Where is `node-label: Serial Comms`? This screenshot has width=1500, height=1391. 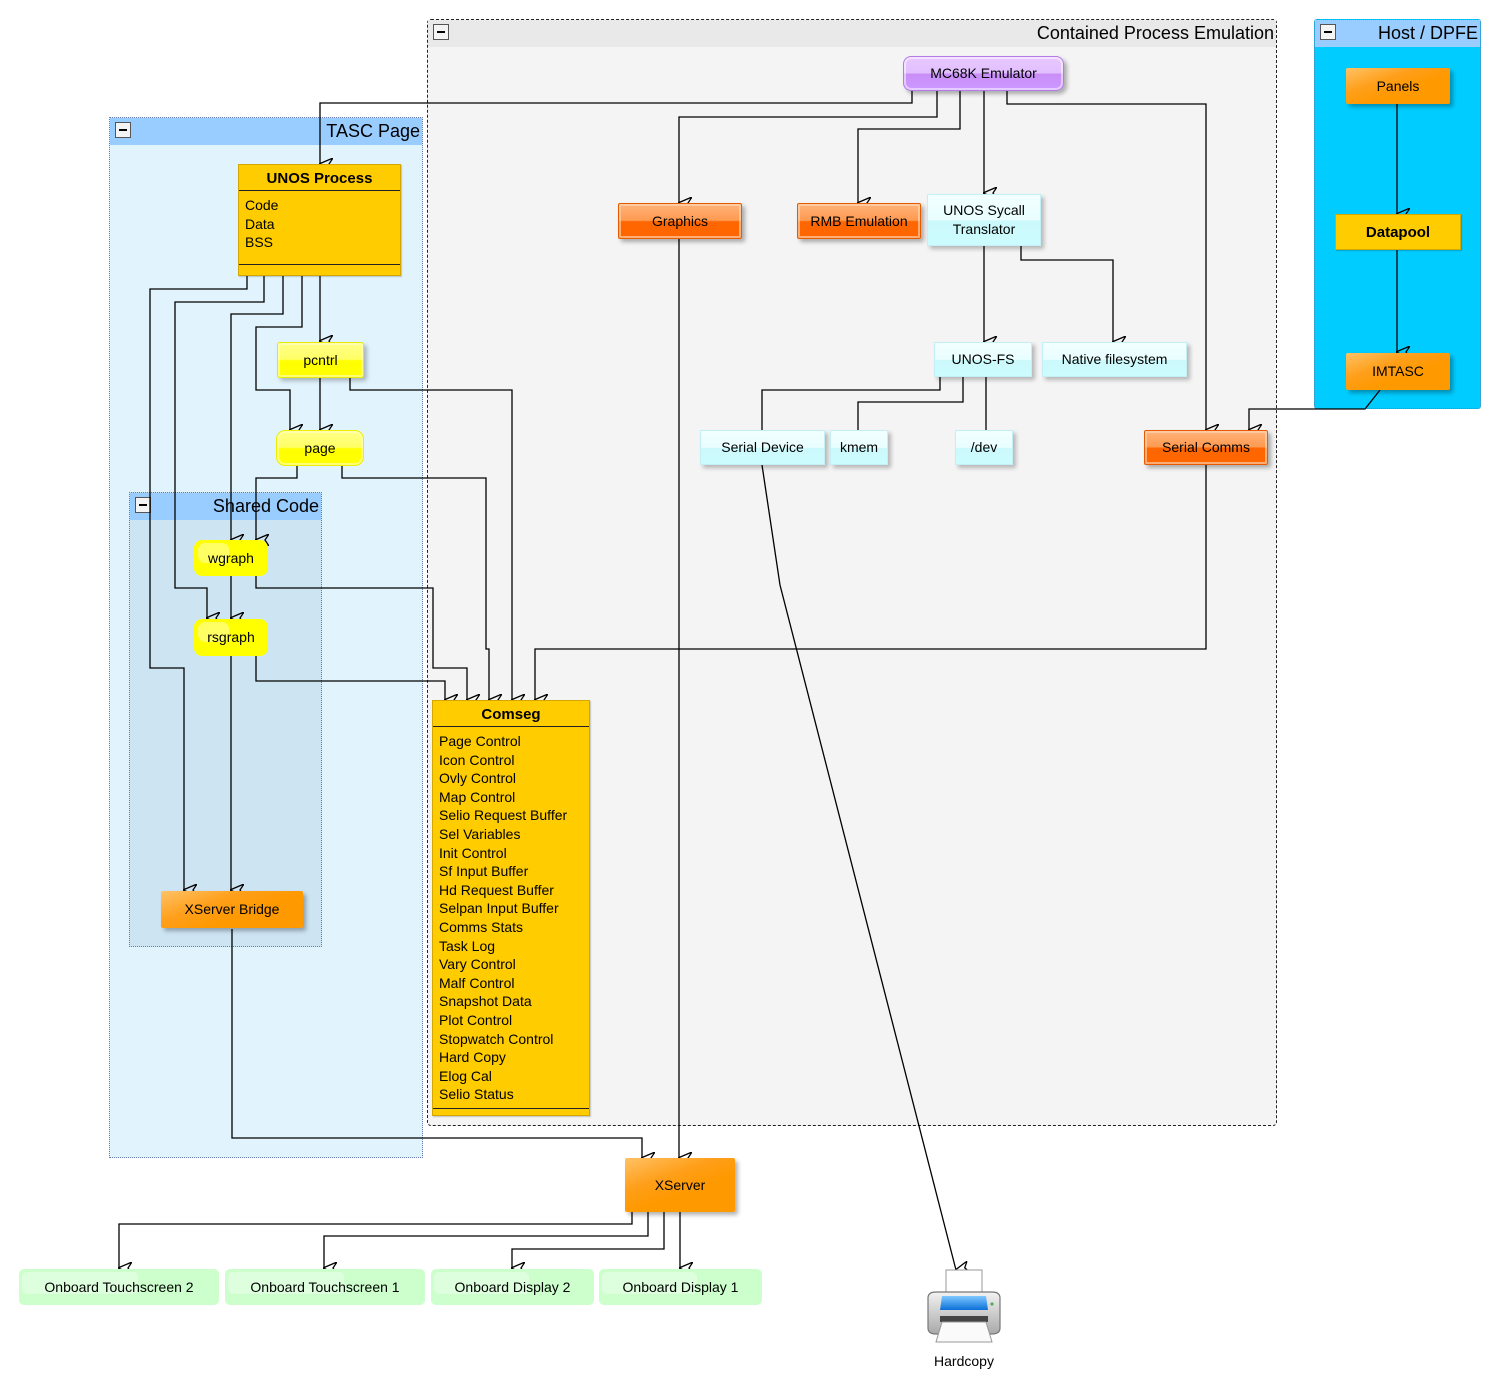
node-label: Serial Comms is located at coordinates (1206, 447).